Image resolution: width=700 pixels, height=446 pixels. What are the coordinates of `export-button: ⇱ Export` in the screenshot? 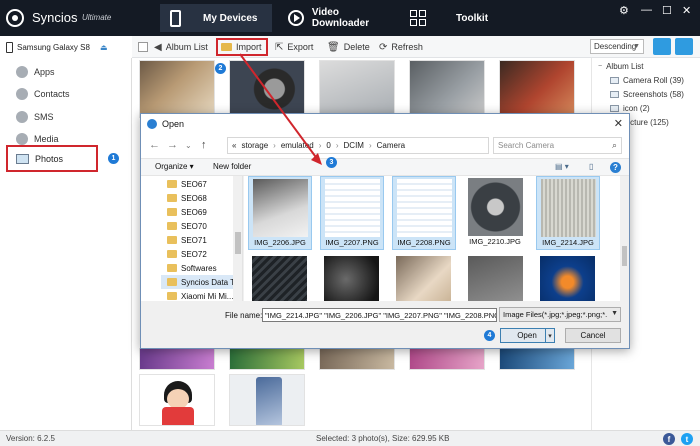 It's located at (294, 47).